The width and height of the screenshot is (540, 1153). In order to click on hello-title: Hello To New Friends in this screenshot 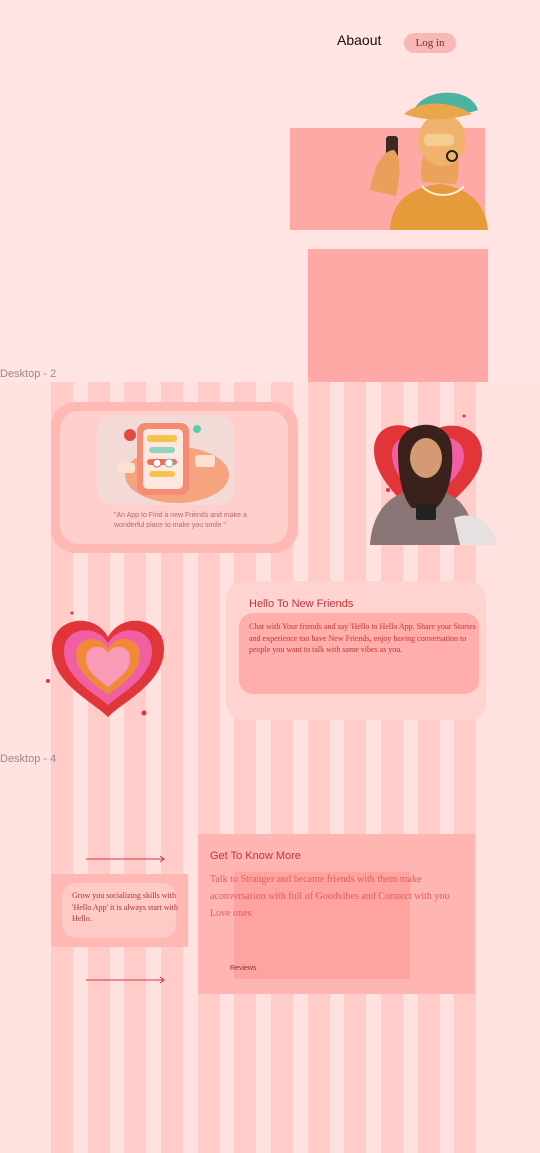, I will do `click(301, 604)`.